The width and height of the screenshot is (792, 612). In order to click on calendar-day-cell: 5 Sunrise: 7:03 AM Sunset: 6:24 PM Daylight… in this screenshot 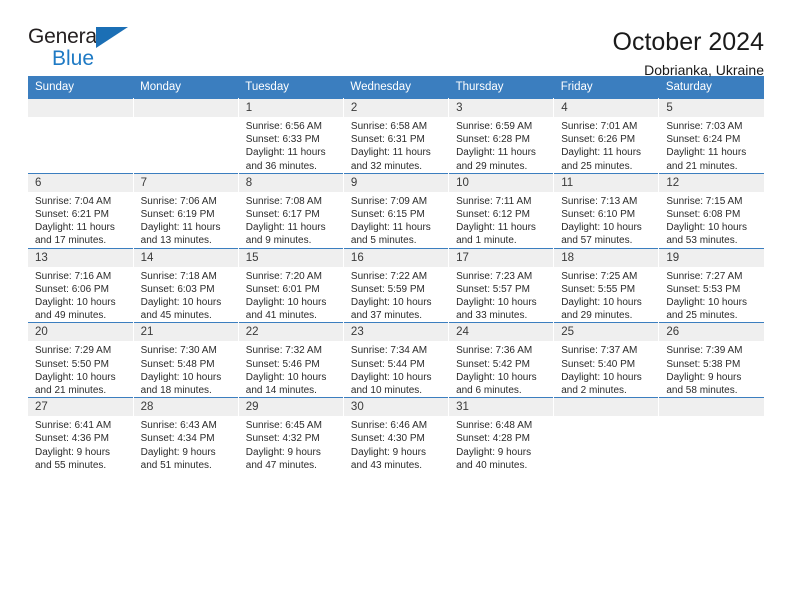, I will do `click(711, 136)`.